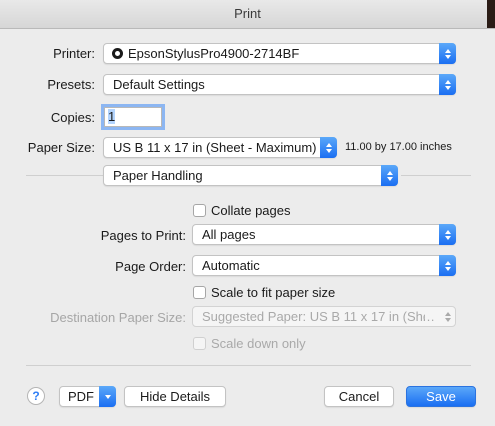  I want to click on help-icon: ?, so click(36, 396).